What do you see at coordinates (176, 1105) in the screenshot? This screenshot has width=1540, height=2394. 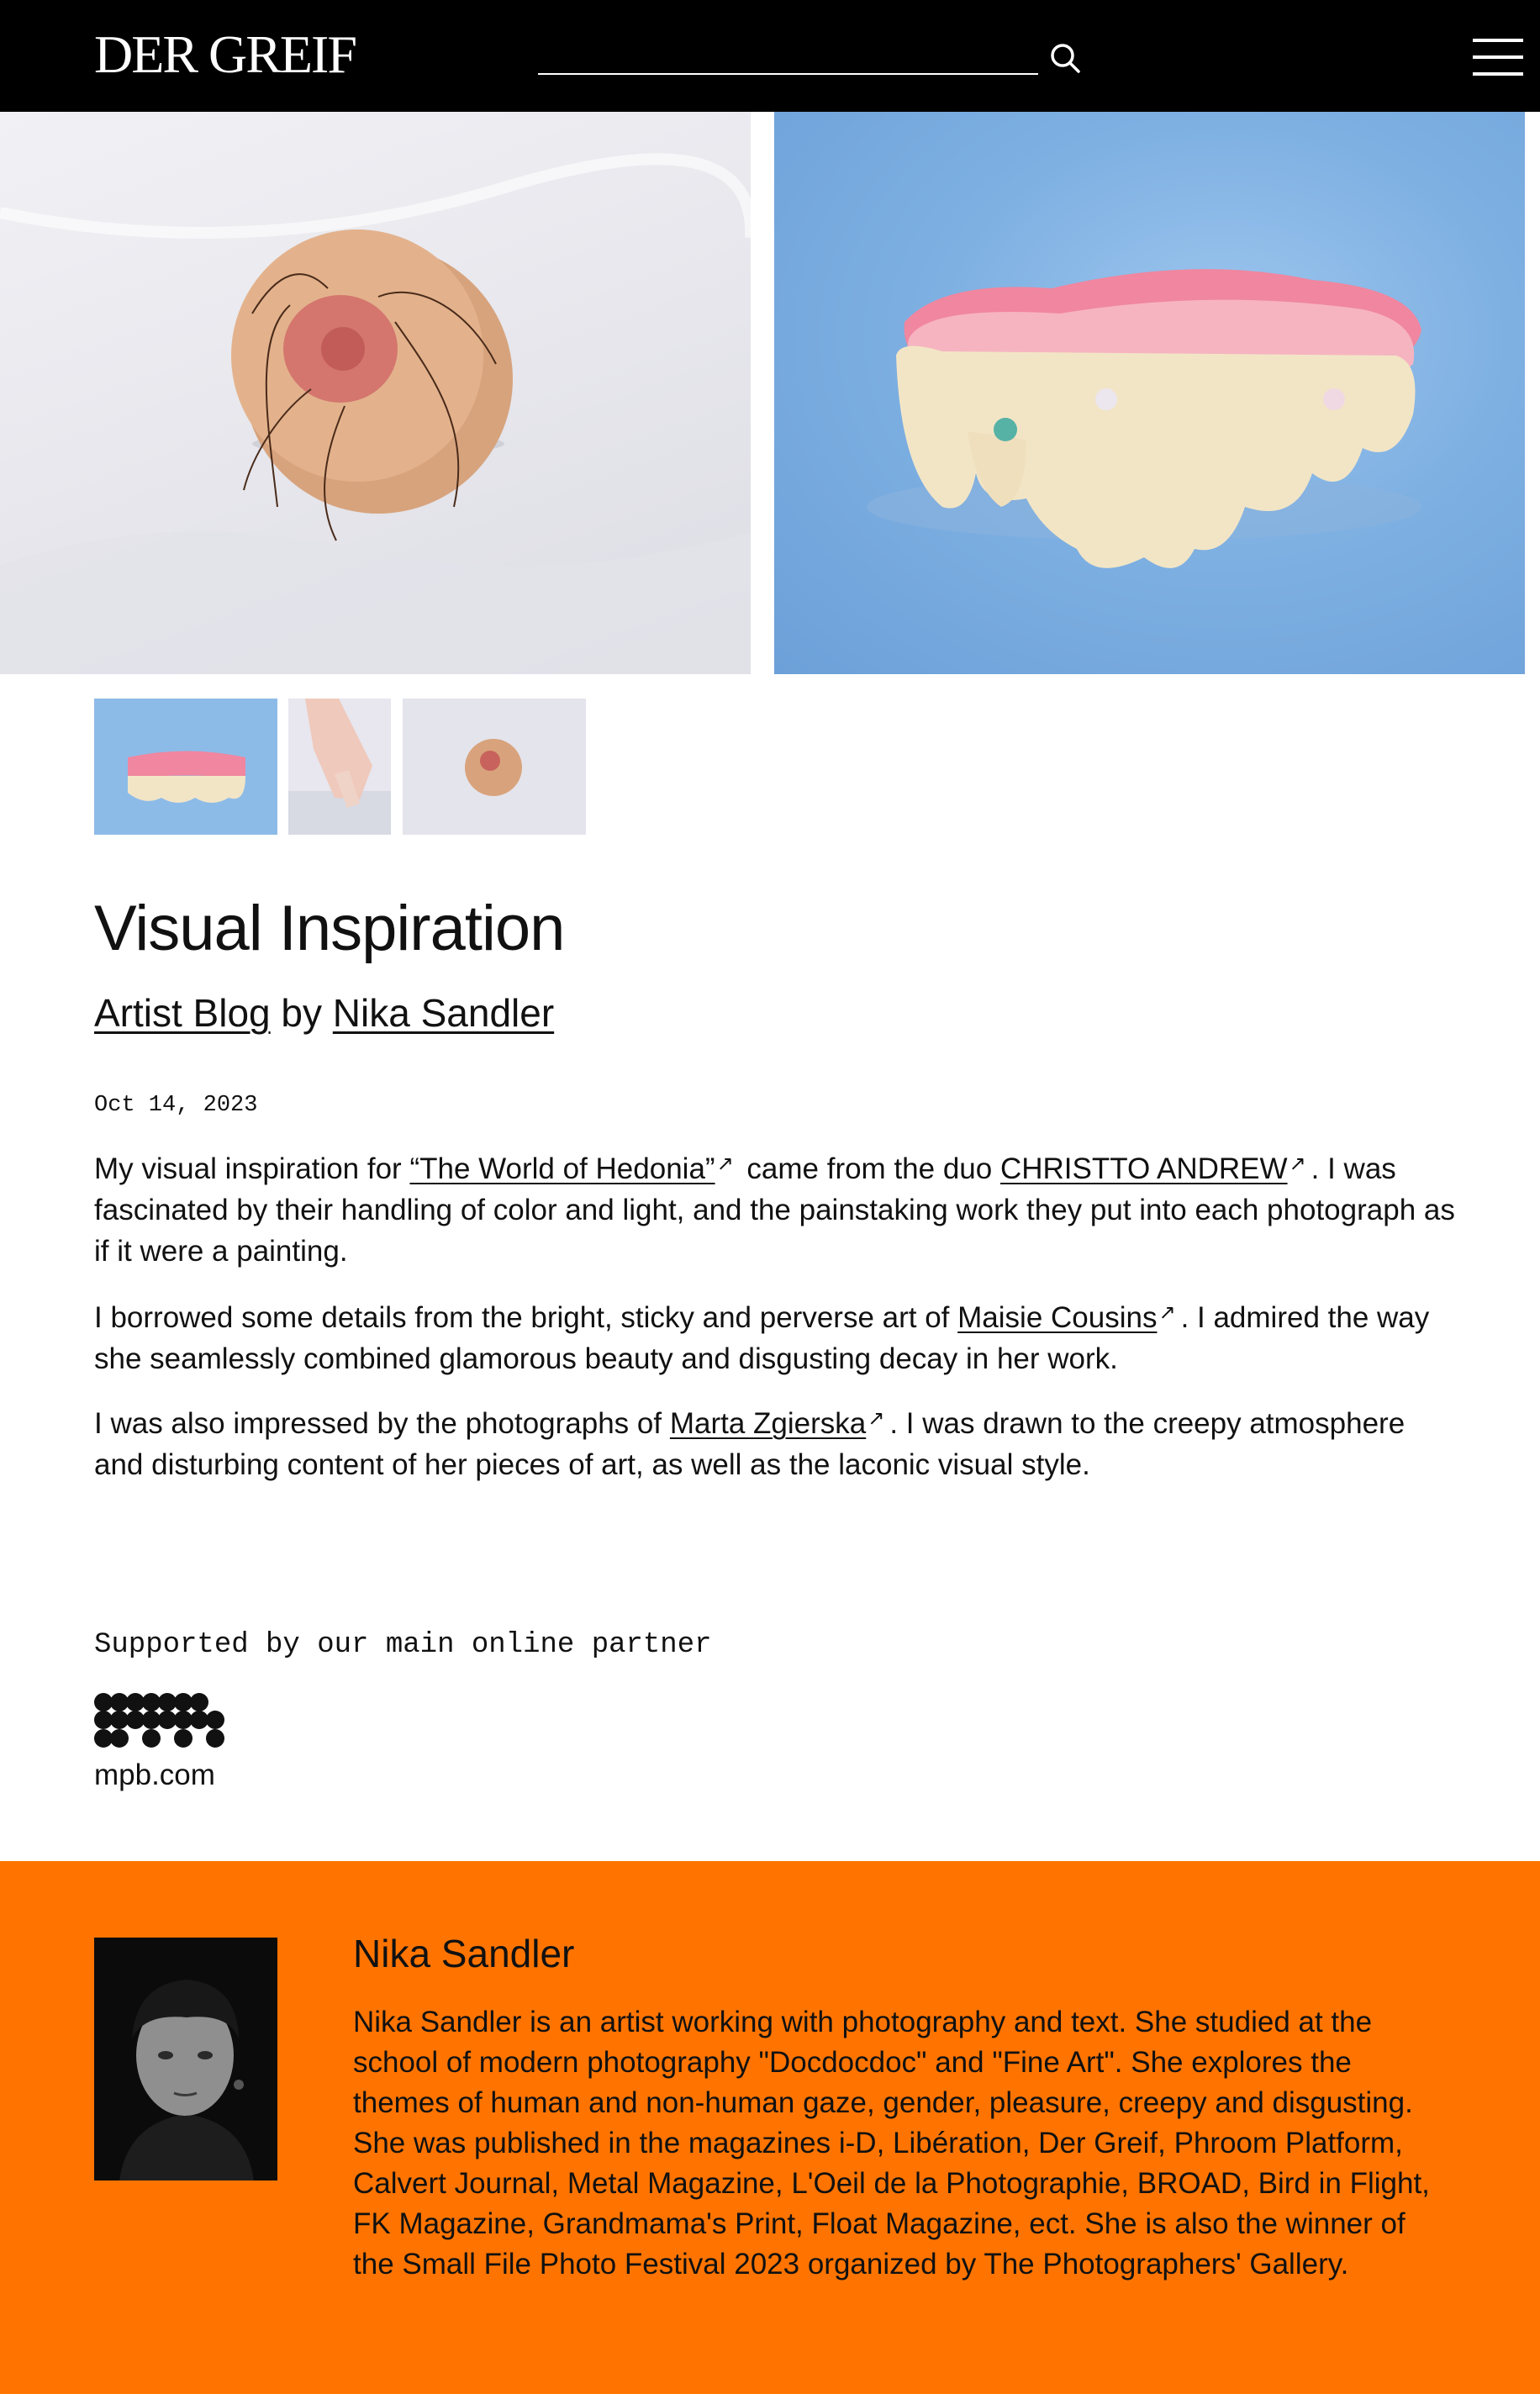 I see `publish-date: Oct 14, 2023` at bounding box center [176, 1105].